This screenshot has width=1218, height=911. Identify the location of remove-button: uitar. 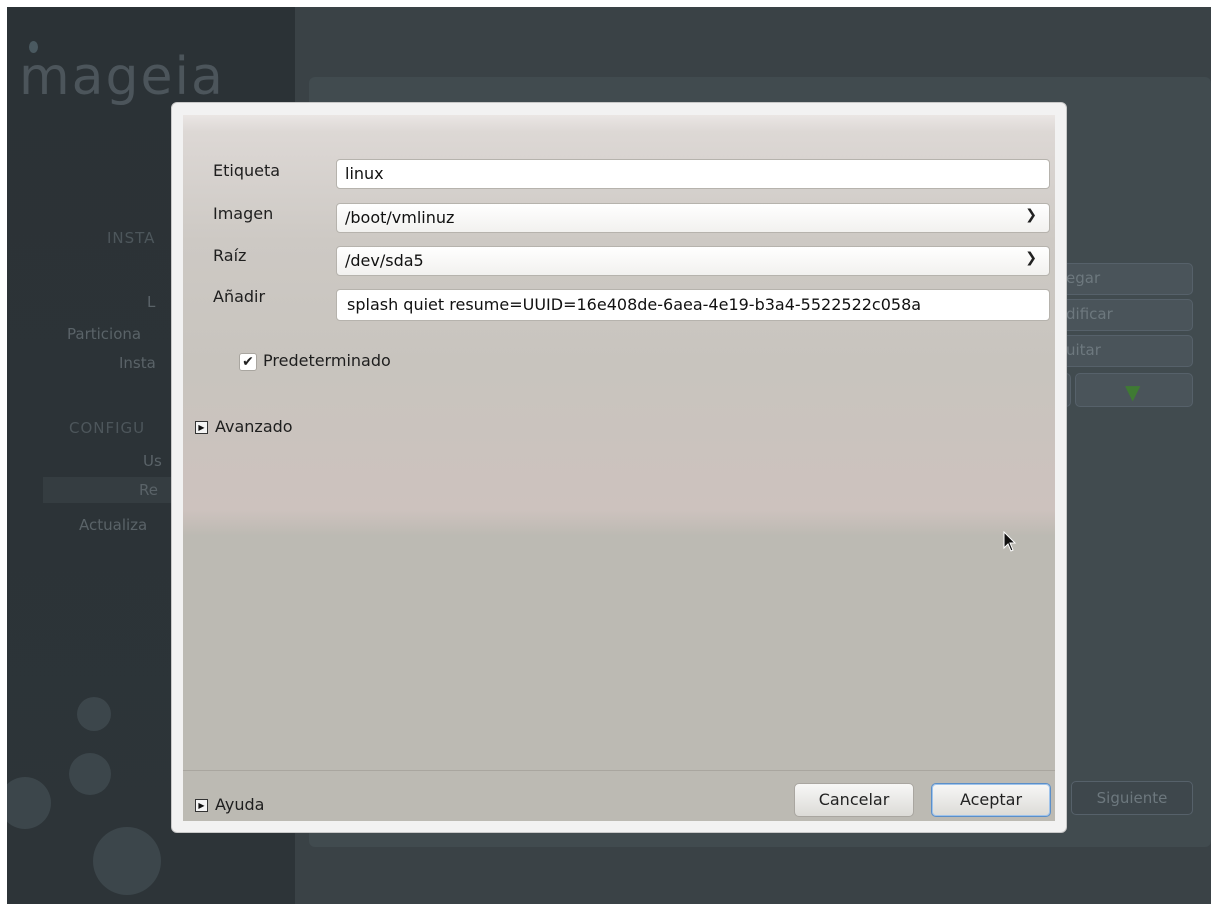
(1123, 351).